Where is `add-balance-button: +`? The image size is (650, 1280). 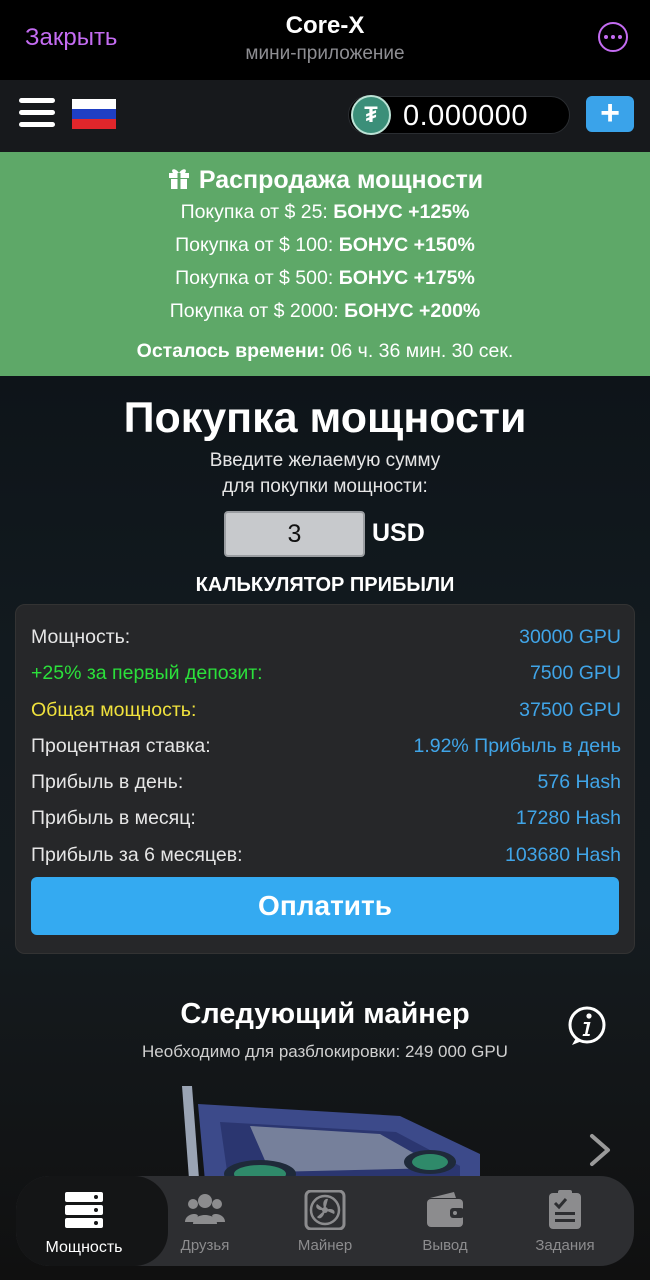 add-balance-button: + is located at coordinates (610, 114).